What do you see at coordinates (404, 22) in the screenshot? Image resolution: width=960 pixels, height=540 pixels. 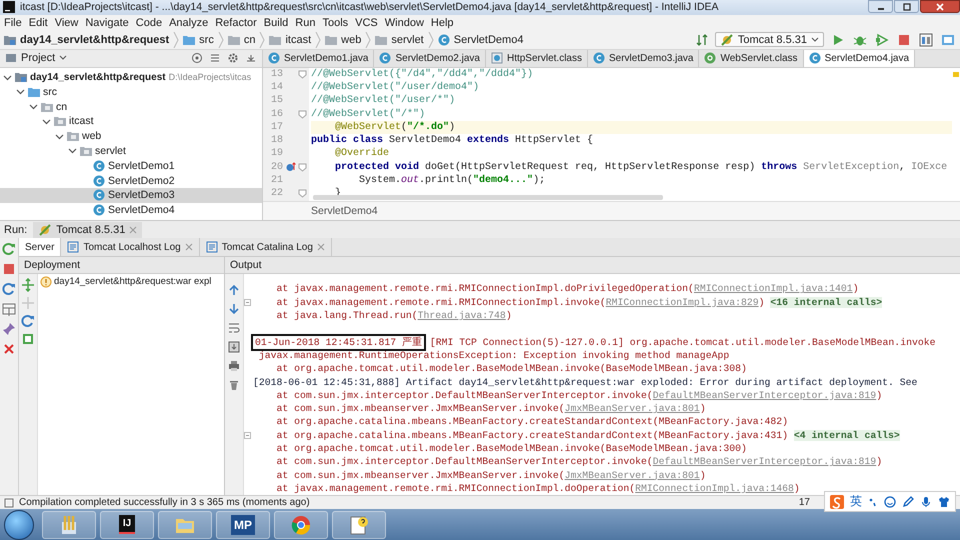 I see `menu-item: Window` at bounding box center [404, 22].